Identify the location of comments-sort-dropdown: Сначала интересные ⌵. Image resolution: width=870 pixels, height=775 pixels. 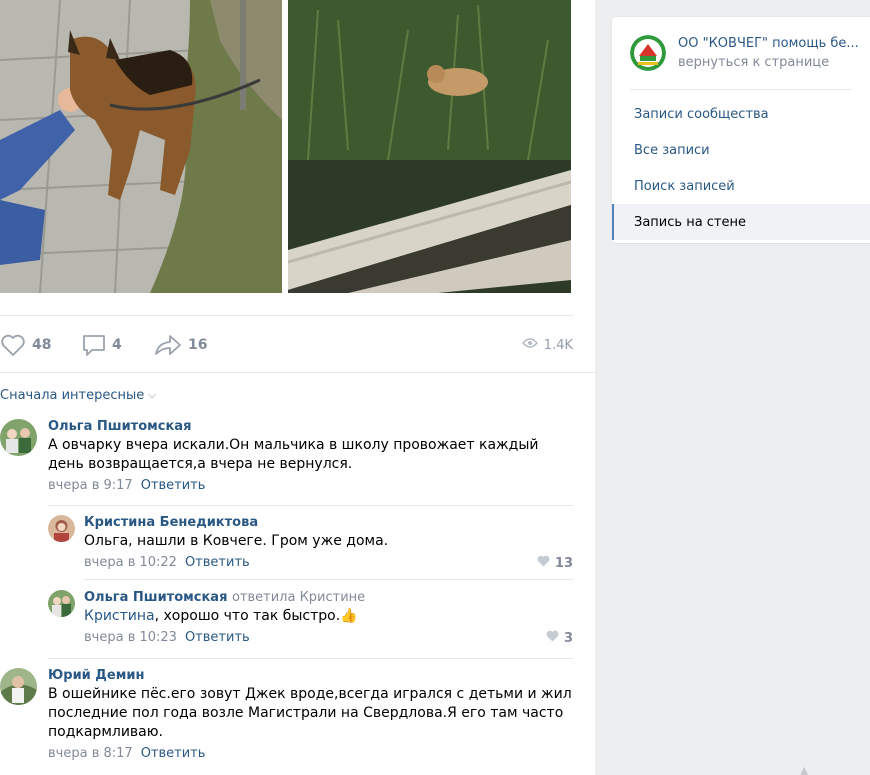
(78, 395).